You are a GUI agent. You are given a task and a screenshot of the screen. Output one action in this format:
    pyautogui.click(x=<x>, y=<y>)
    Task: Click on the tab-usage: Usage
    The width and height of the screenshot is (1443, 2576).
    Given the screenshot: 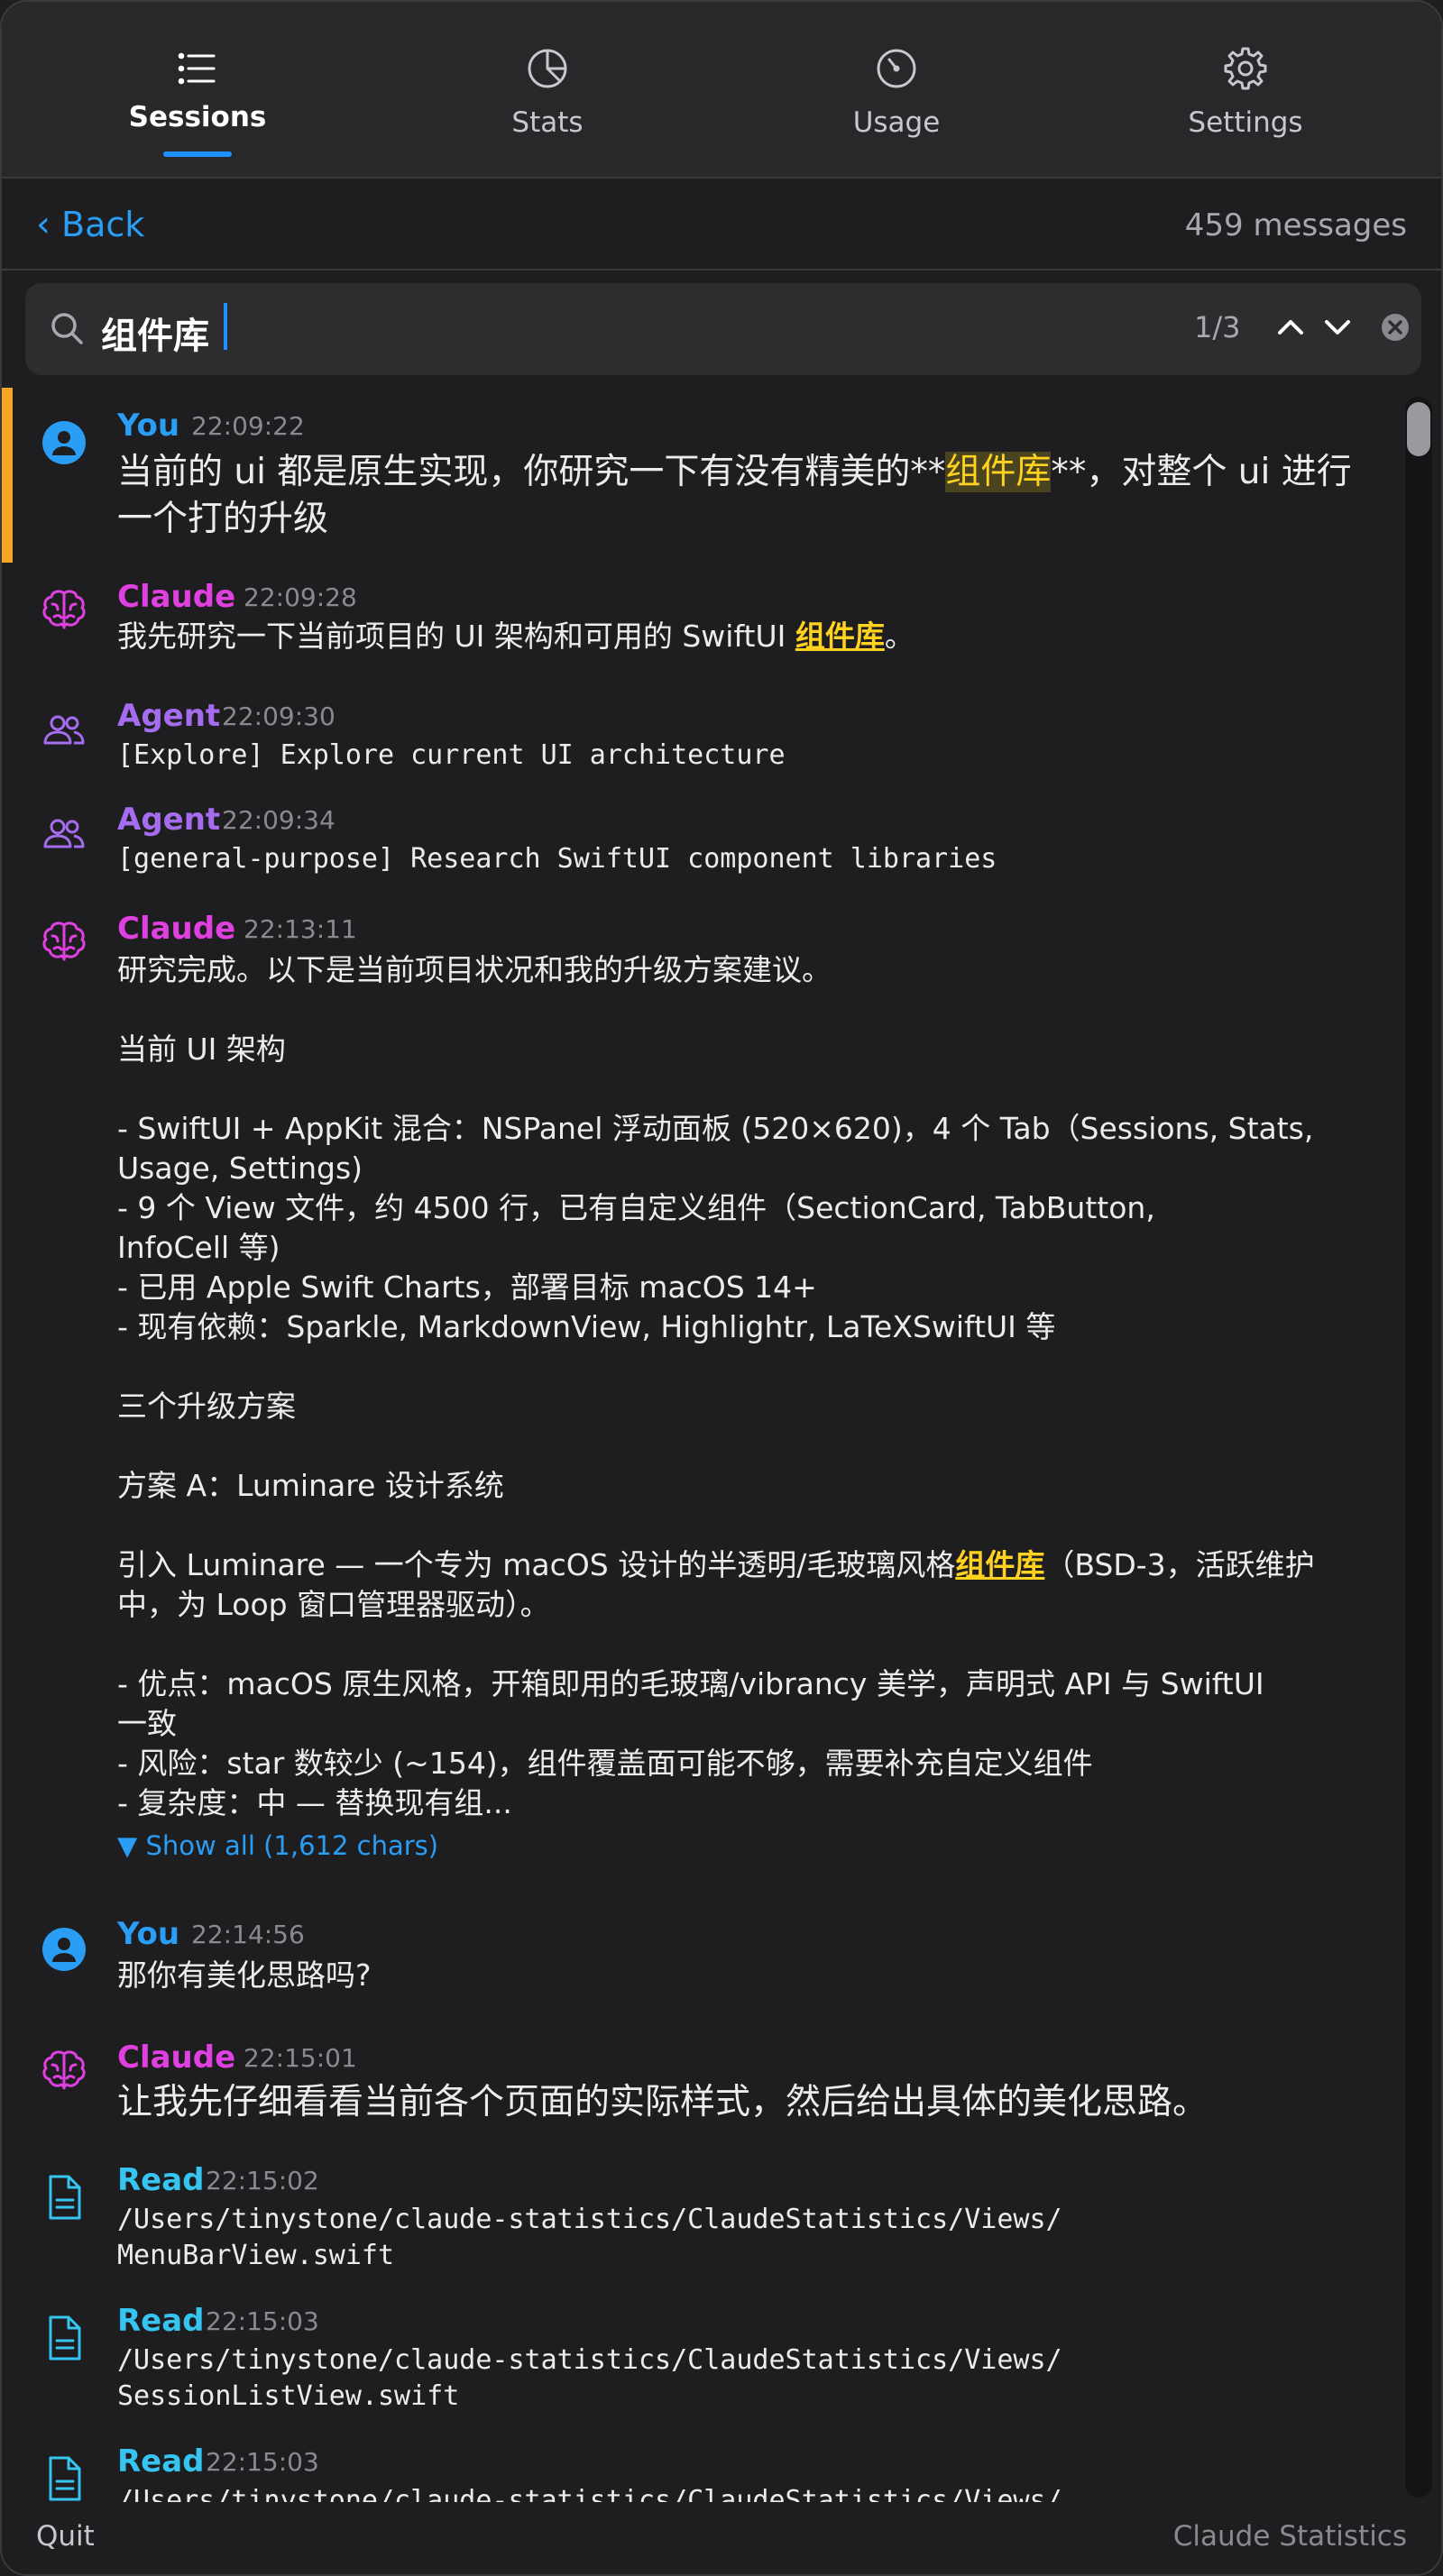 What is the action you would take?
    pyautogui.click(x=896, y=90)
    